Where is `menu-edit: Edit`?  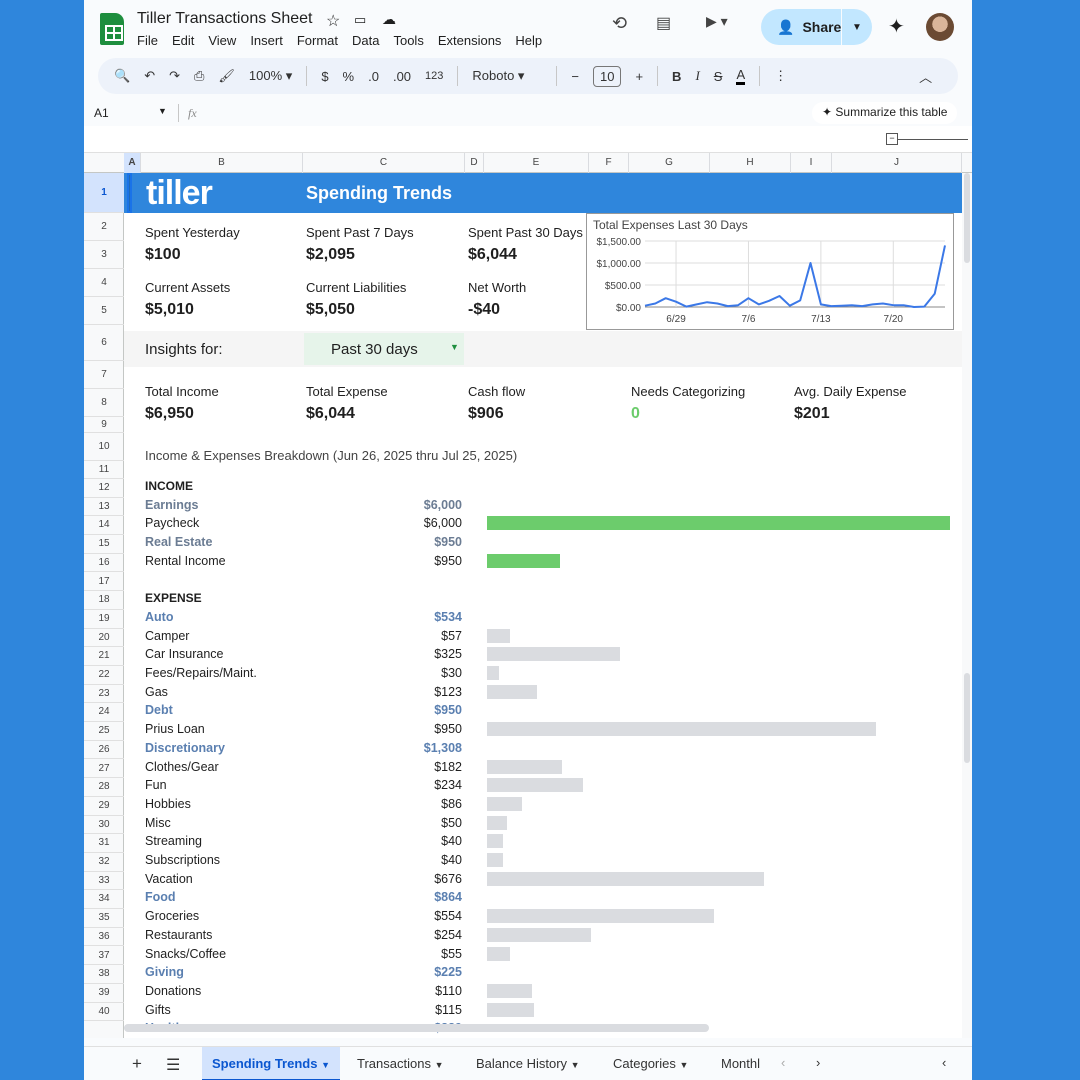 menu-edit: Edit is located at coordinates (183, 40).